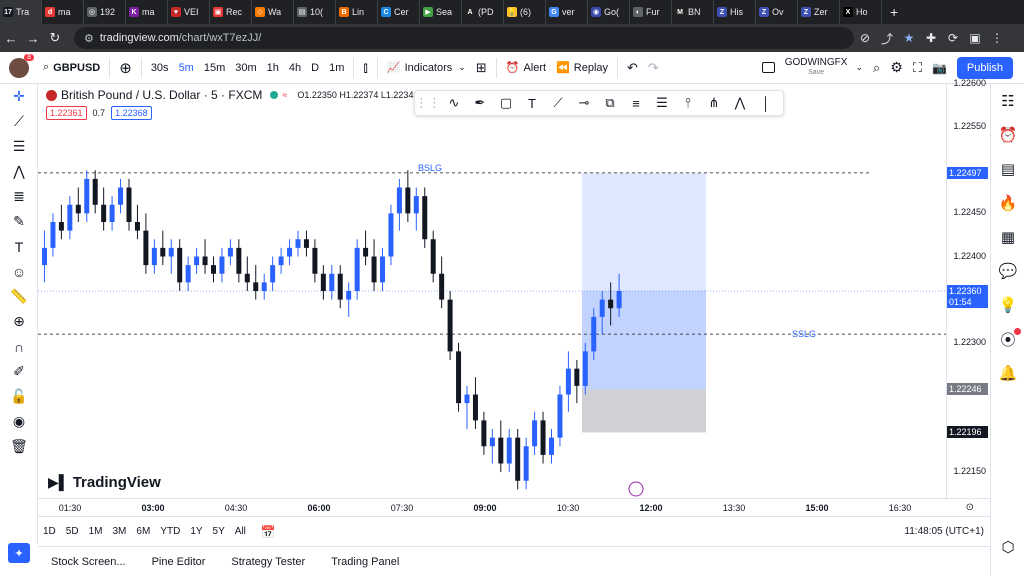  What do you see at coordinates (19, 146) in the screenshot?
I see `horizontal-lines-icon: ☰` at bounding box center [19, 146].